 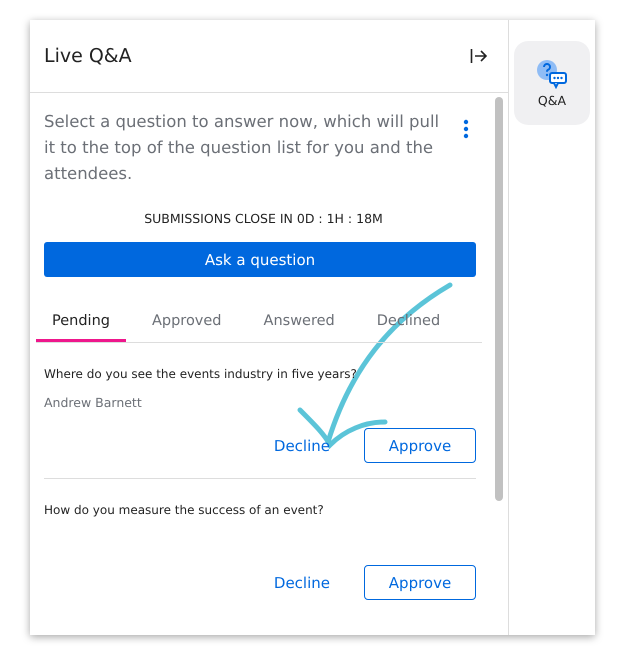 What do you see at coordinates (552, 73) in the screenshot?
I see `chat-question-icon` at bounding box center [552, 73].